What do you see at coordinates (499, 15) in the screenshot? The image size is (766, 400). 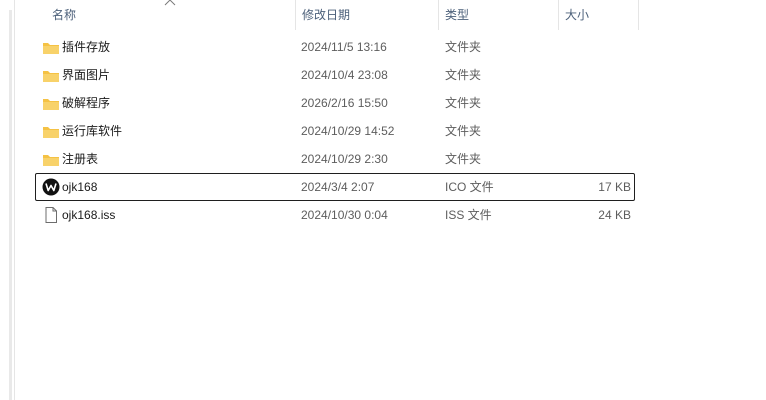 I see `column-header-type: 类型` at bounding box center [499, 15].